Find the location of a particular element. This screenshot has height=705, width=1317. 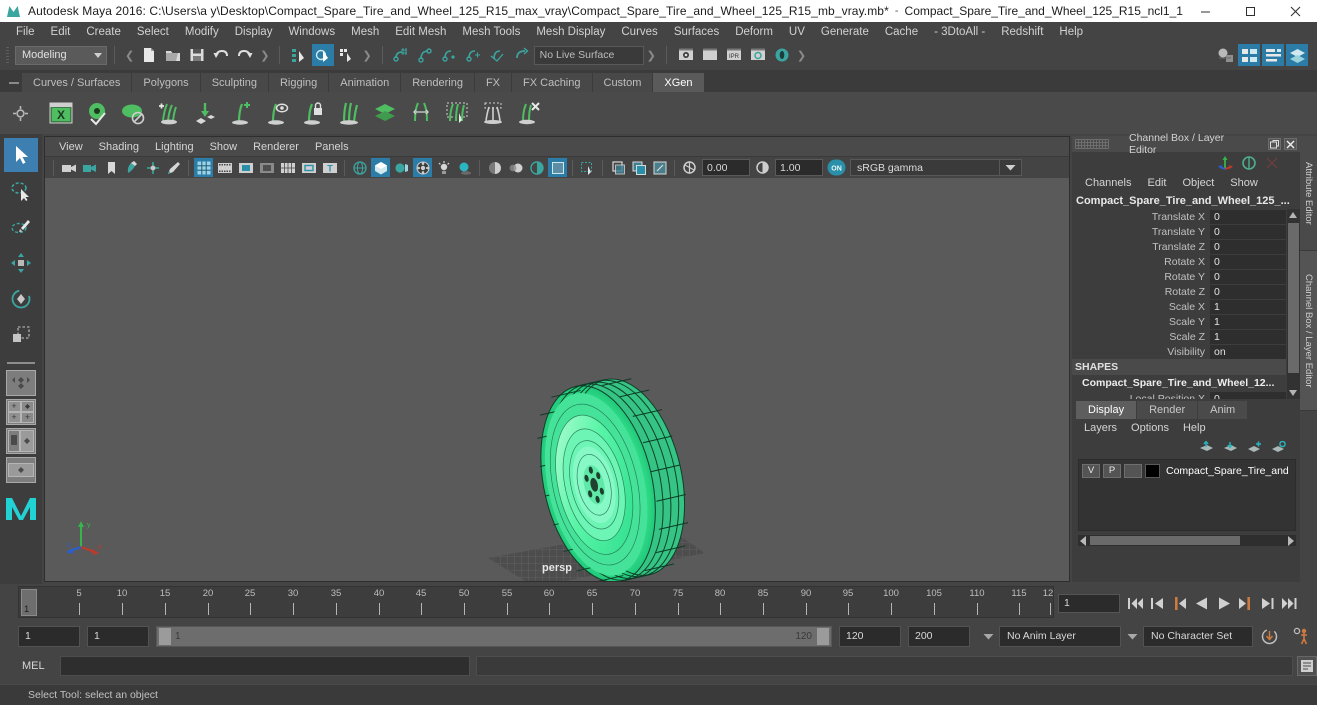

select-hierarchy-icon is located at coordinates (299, 55).